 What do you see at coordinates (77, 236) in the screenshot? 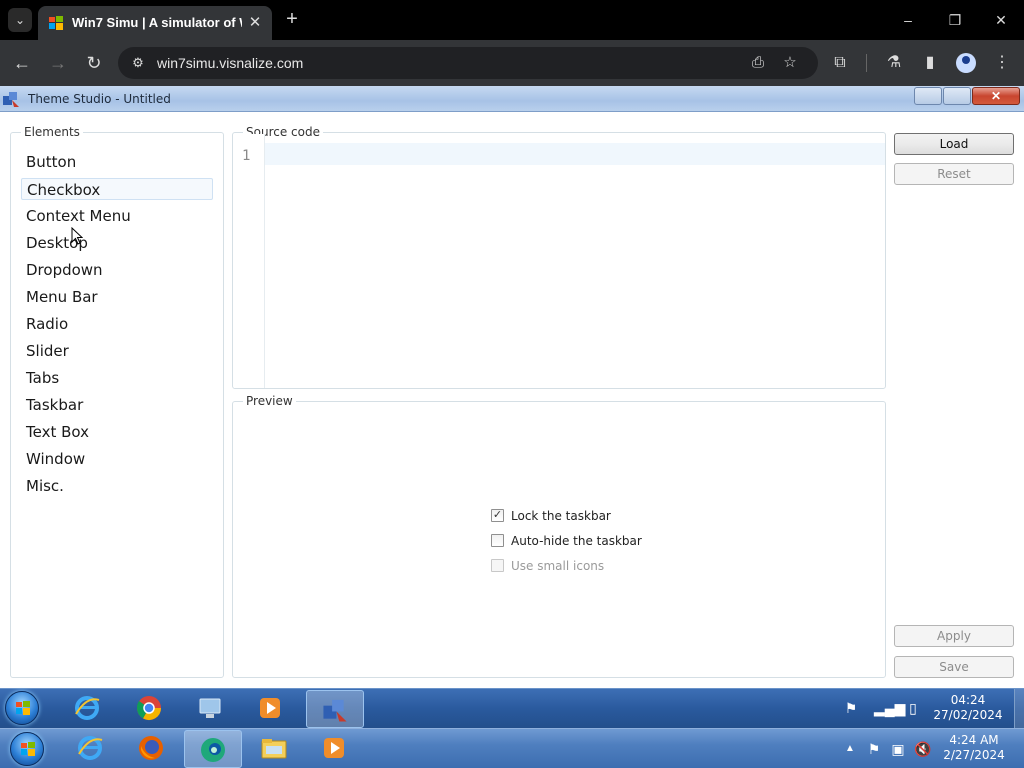
I see `mouse-cursor-icon` at bounding box center [77, 236].